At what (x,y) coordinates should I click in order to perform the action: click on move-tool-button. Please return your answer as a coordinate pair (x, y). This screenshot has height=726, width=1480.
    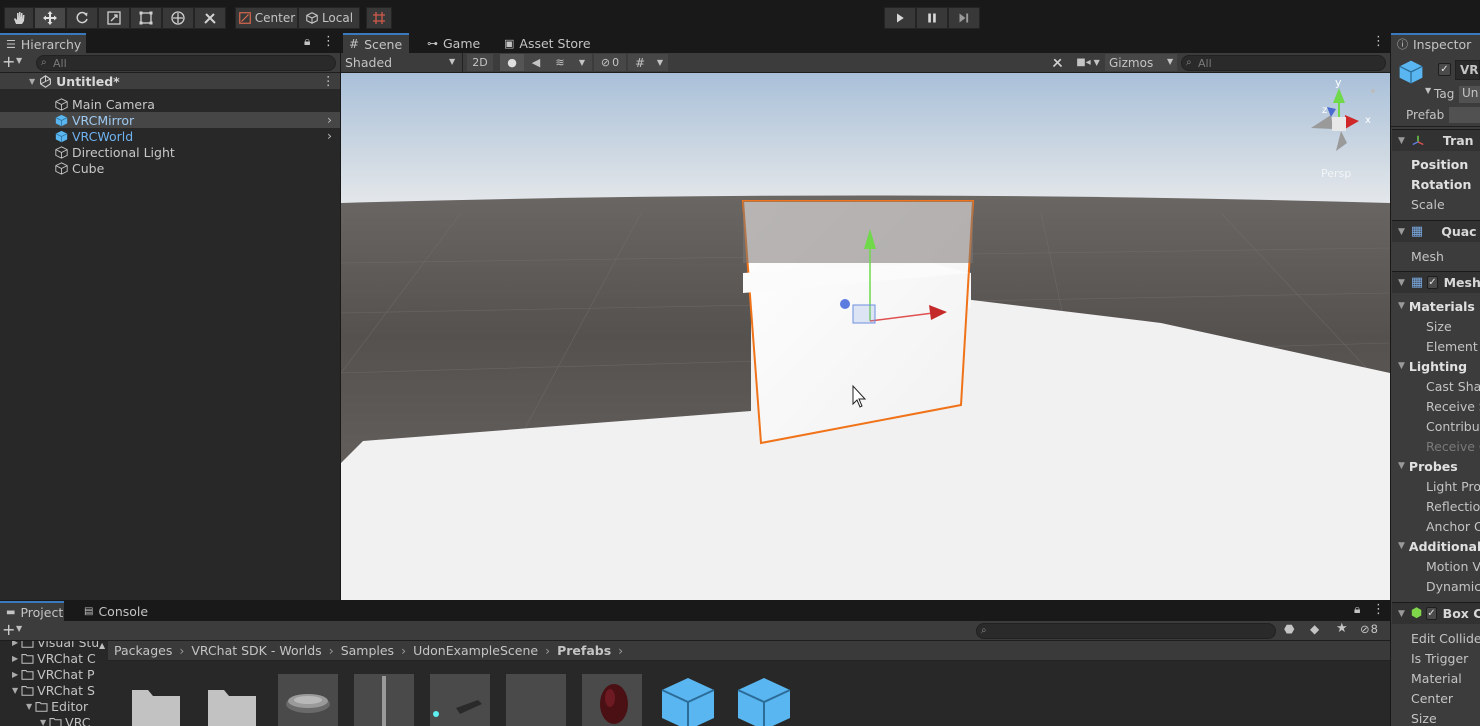
    Looking at the image, I should click on (50, 18).